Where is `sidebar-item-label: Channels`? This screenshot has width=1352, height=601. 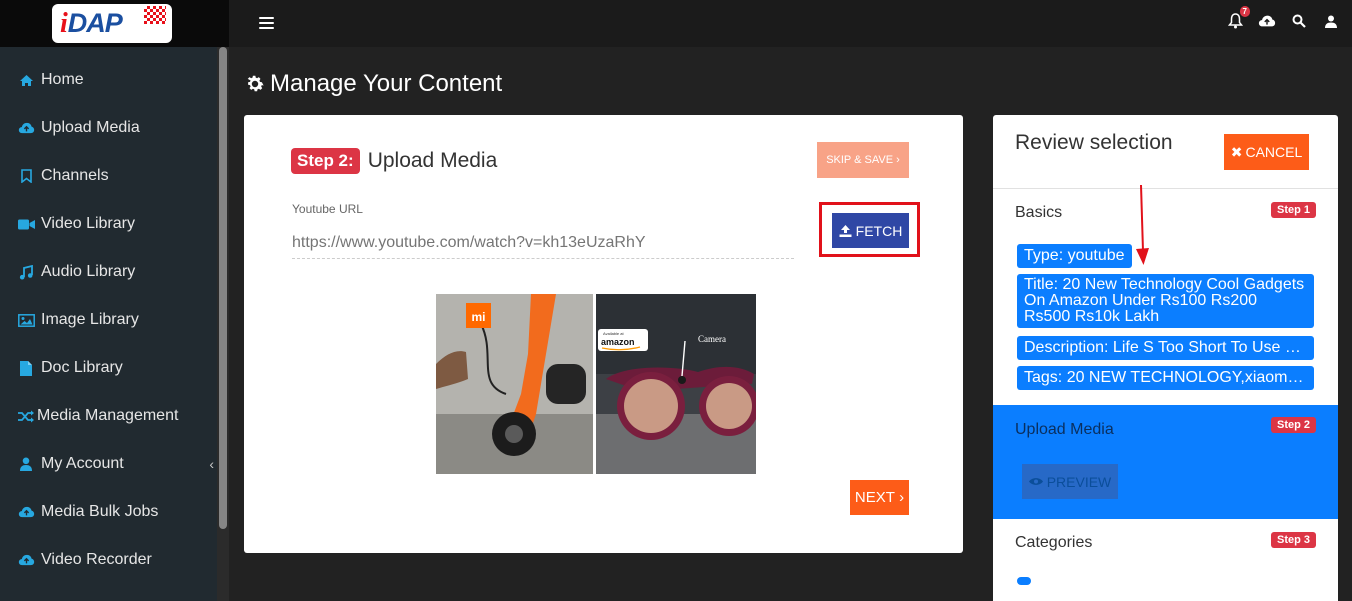 sidebar-item-label: Channels is located at coordinates (75, 175).